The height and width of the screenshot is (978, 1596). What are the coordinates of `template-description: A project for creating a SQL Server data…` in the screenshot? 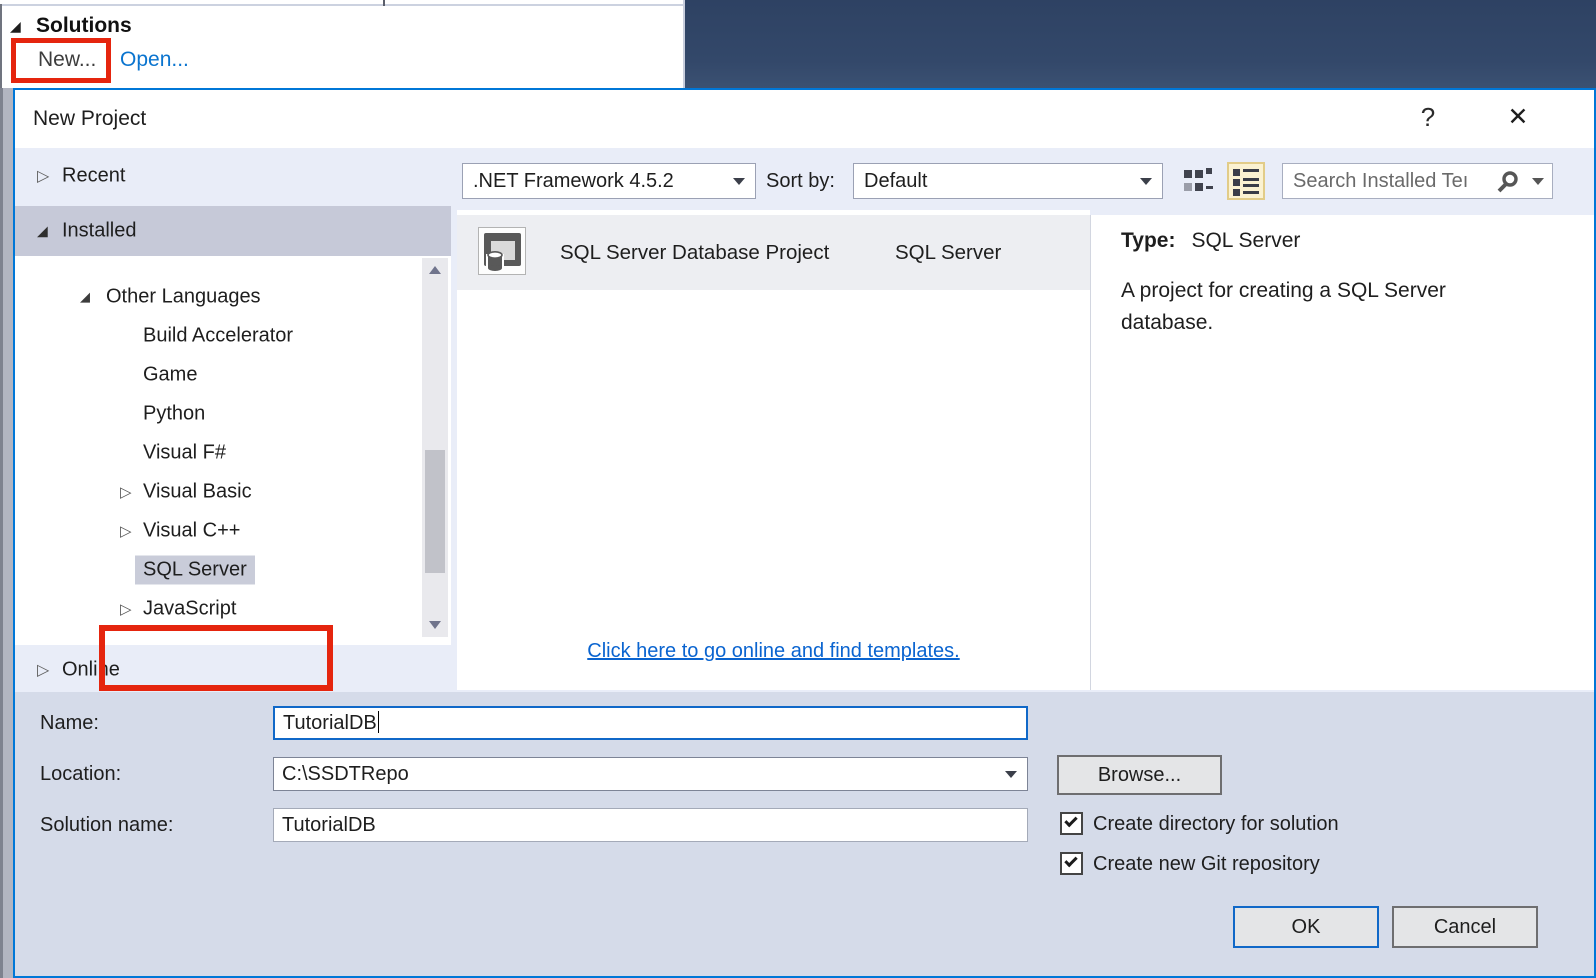 It's located at (1283, 306).